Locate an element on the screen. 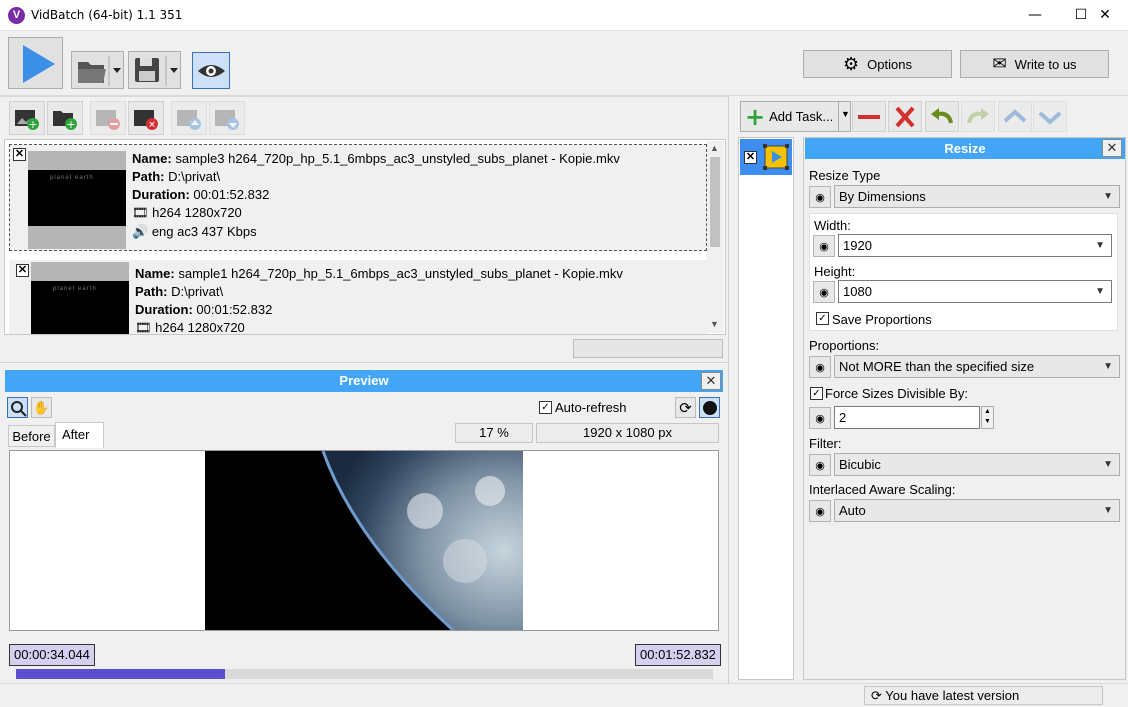  proportions-value: Not MORE than the specified size is located at coordinates (937, 366).